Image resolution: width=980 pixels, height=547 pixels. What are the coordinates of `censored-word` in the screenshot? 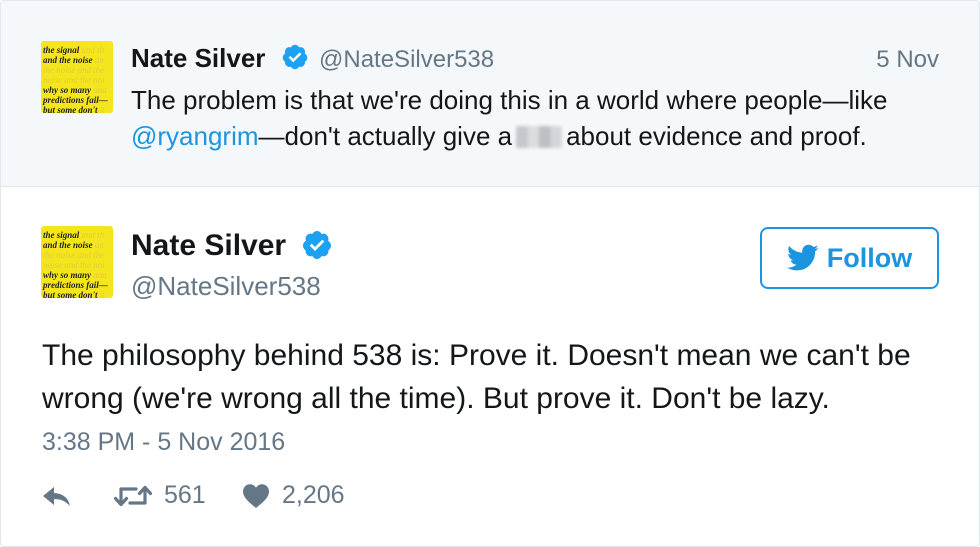 It's located at (539, 137).